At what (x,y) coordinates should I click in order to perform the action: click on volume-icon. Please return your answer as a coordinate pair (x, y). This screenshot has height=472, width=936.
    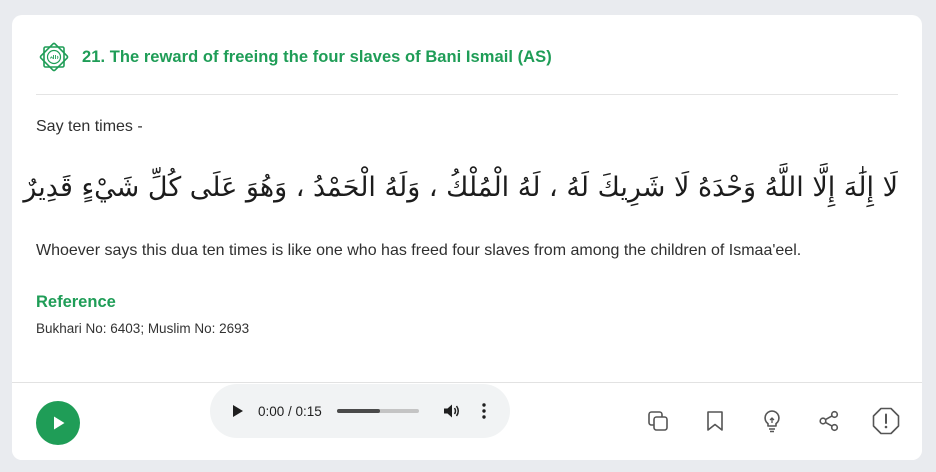
    Looking at the image, I should click on (451, 411).